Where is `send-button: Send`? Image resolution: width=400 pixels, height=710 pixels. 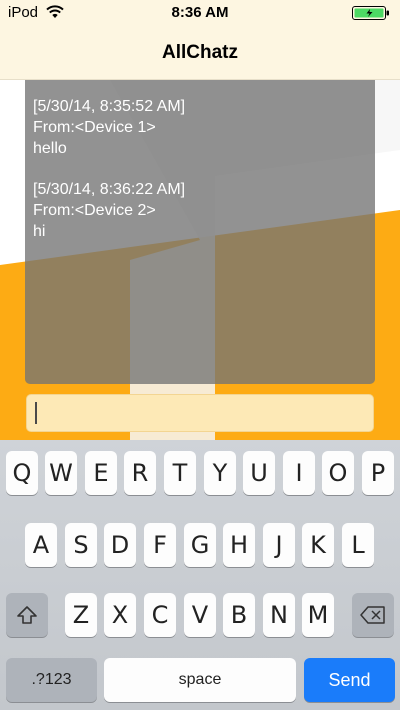
send-button: Send is located at coordinates (349, 680).